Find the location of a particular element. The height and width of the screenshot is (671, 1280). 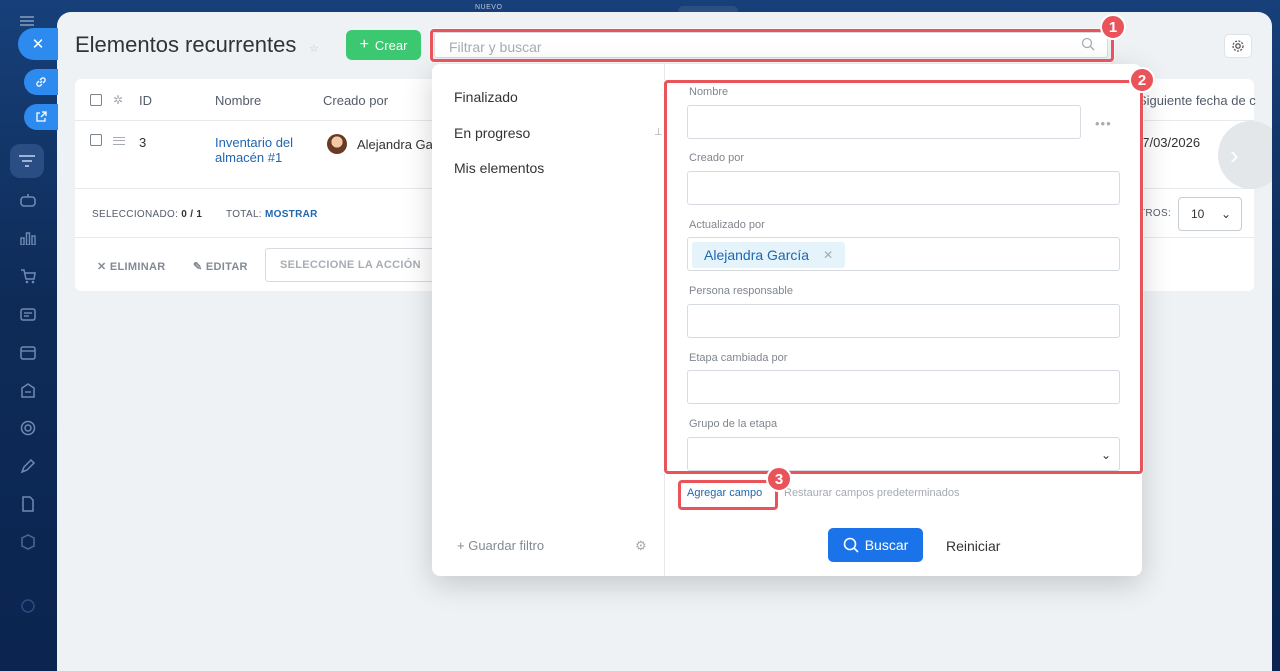

create-button: + Crear is located at coordinates (383, 45).